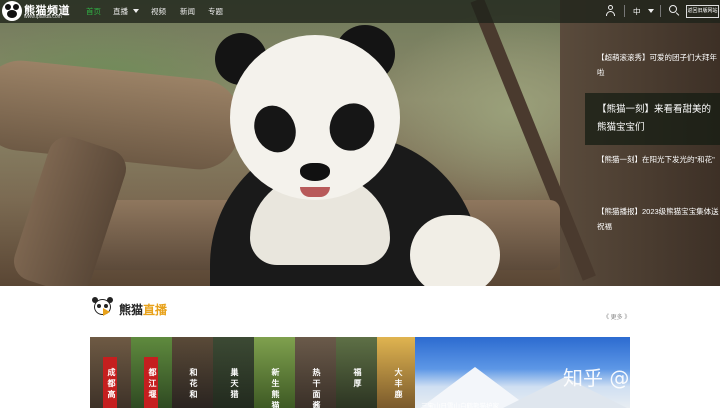 This screenshot has height=408, width=720. Describe the element at coordinates (652, 65) in the screenshot. I see `news-item: 【超萌滚滚秀】可爱的团子们大拜年啦` at that location.